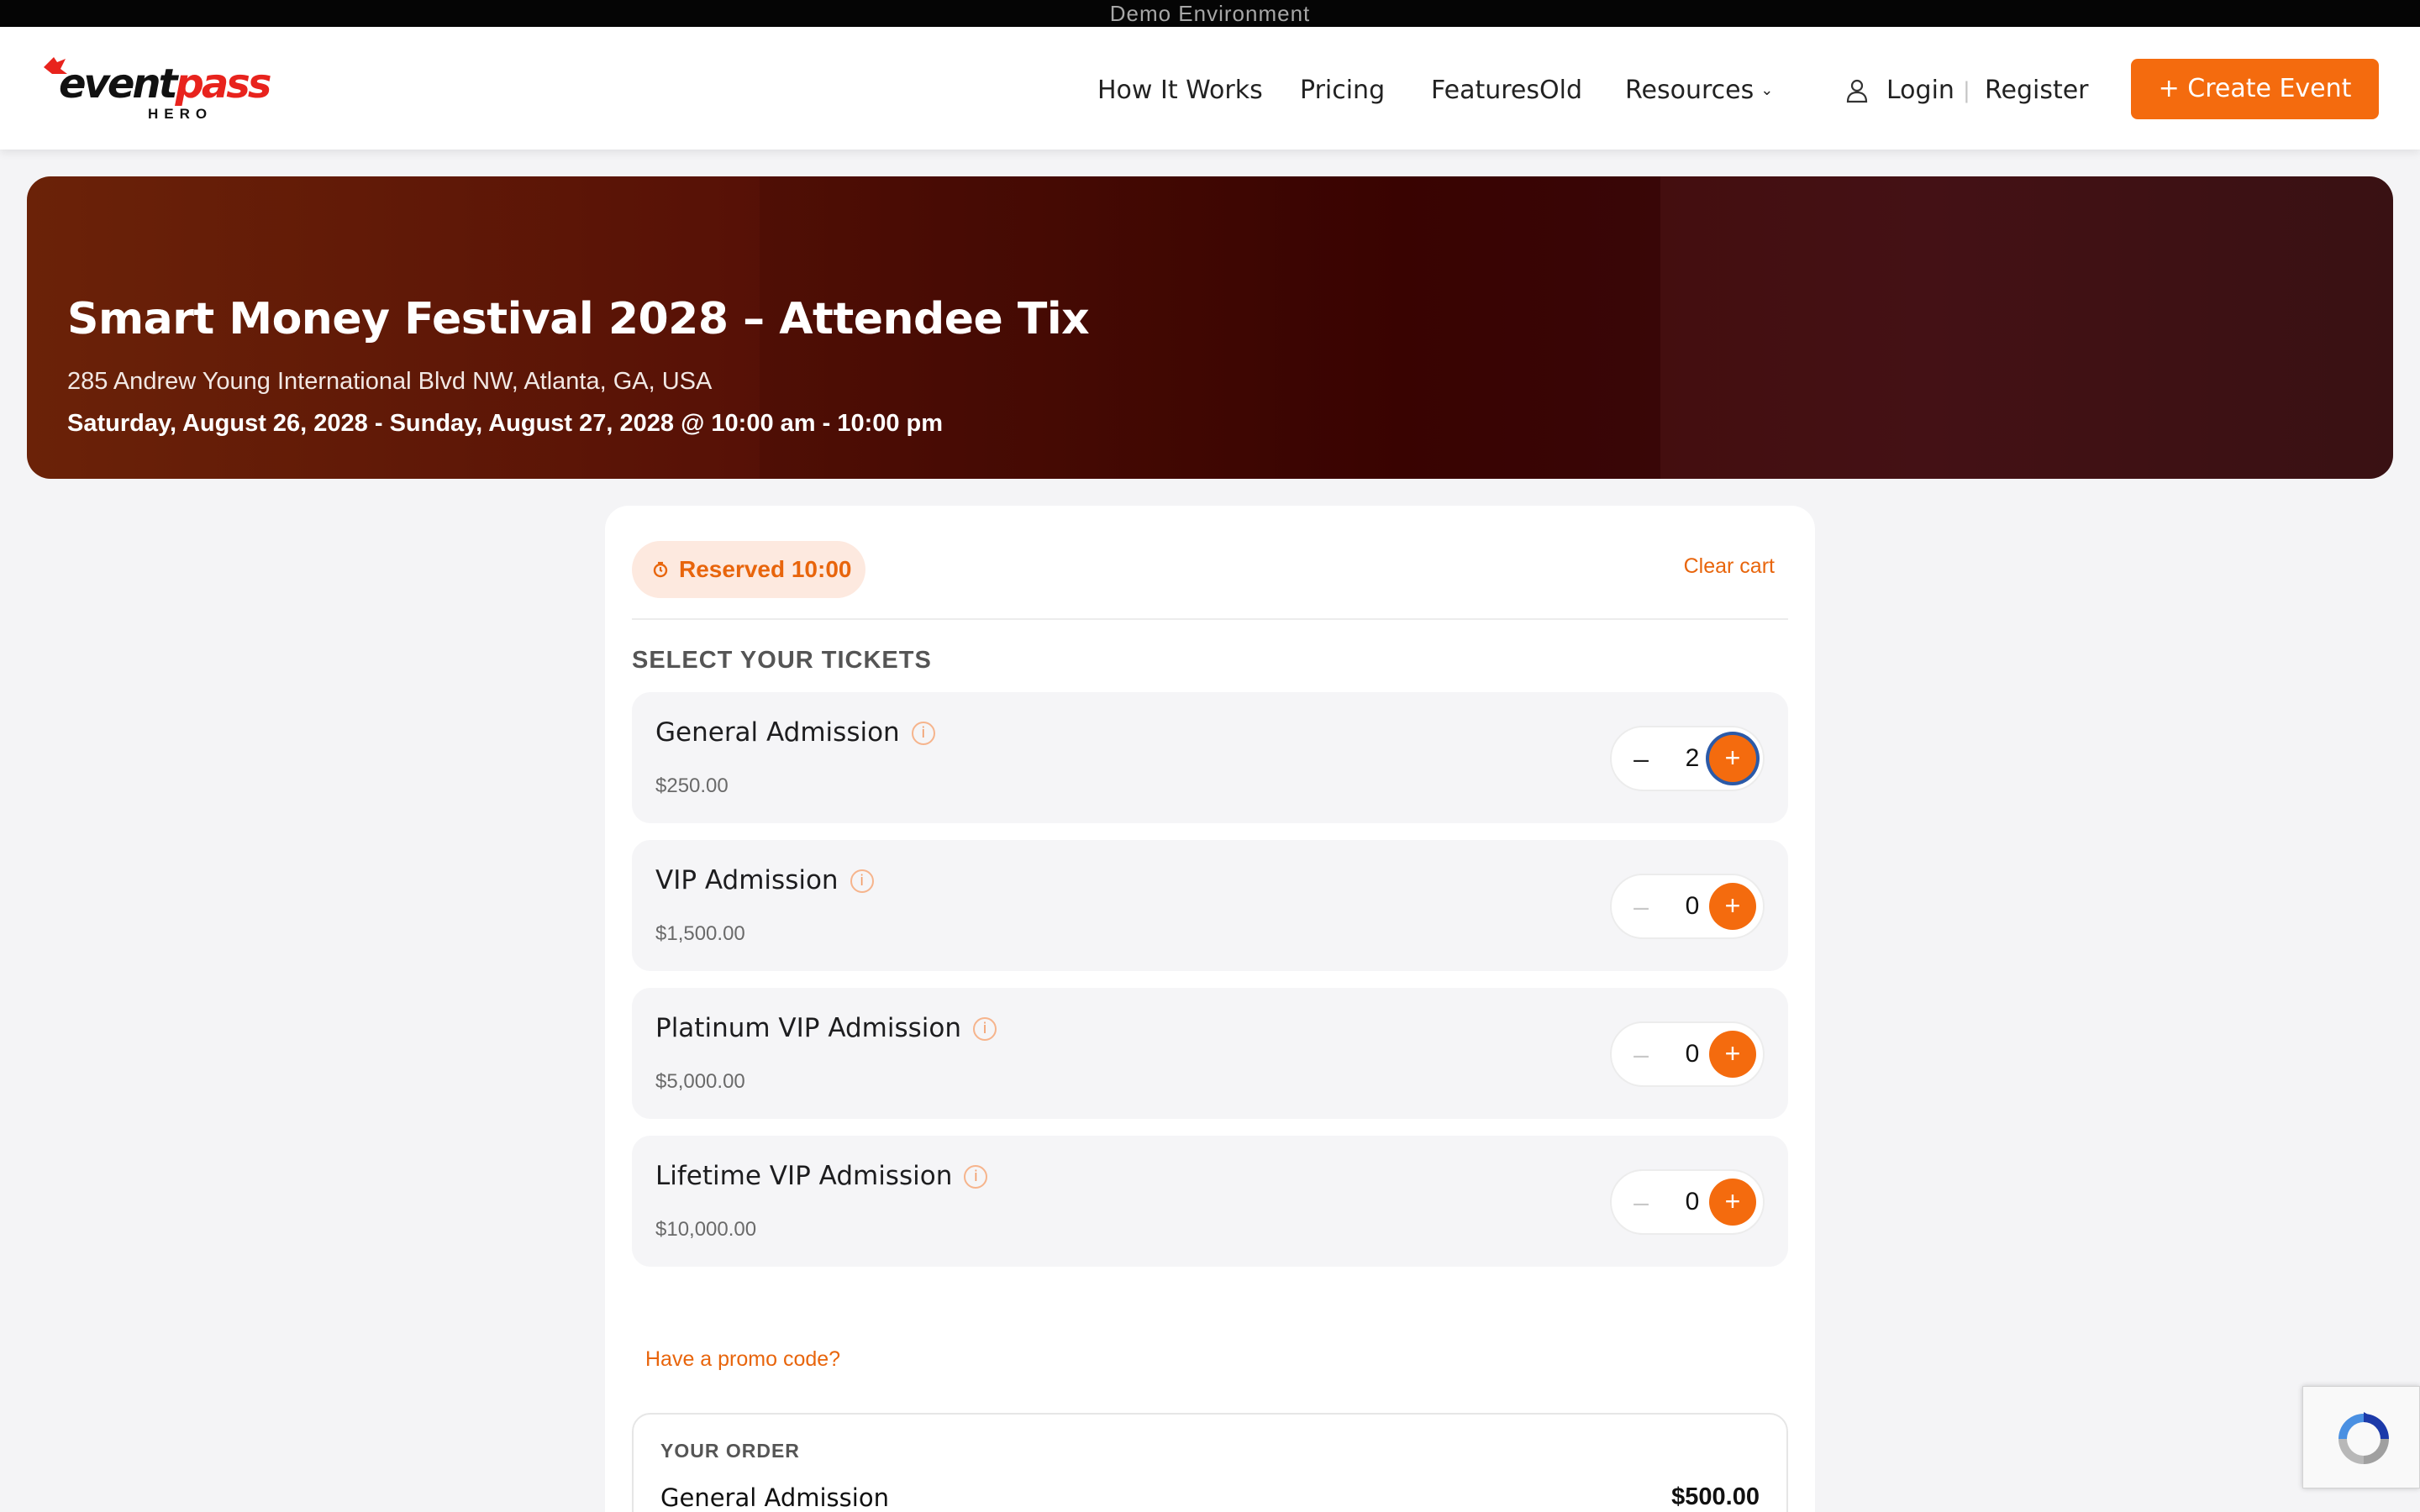  What do you see at coordinates (1506, 90) in the screenshot?
I see `nav-features-old: FeaturesOld` at bounding box center [1506, 90].